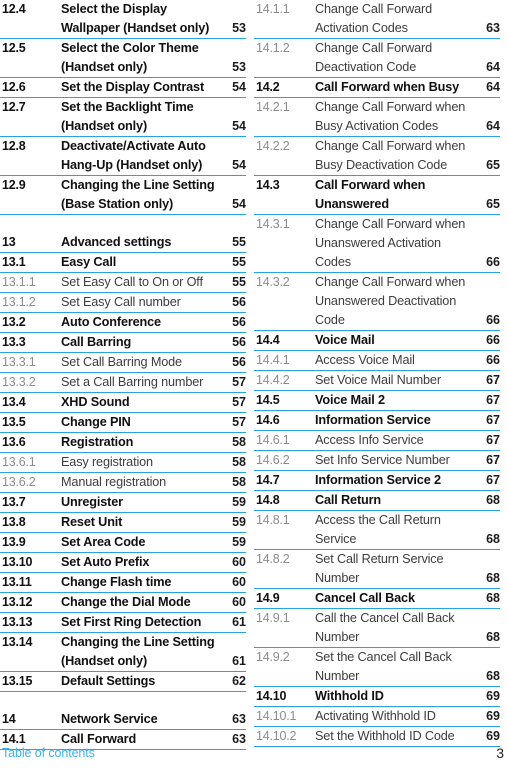  What do you see at coordinates (133, 87) in the screenshot?
I see `toc-entry-title: Set the Display Contrast` at bounding box center [133, 87].